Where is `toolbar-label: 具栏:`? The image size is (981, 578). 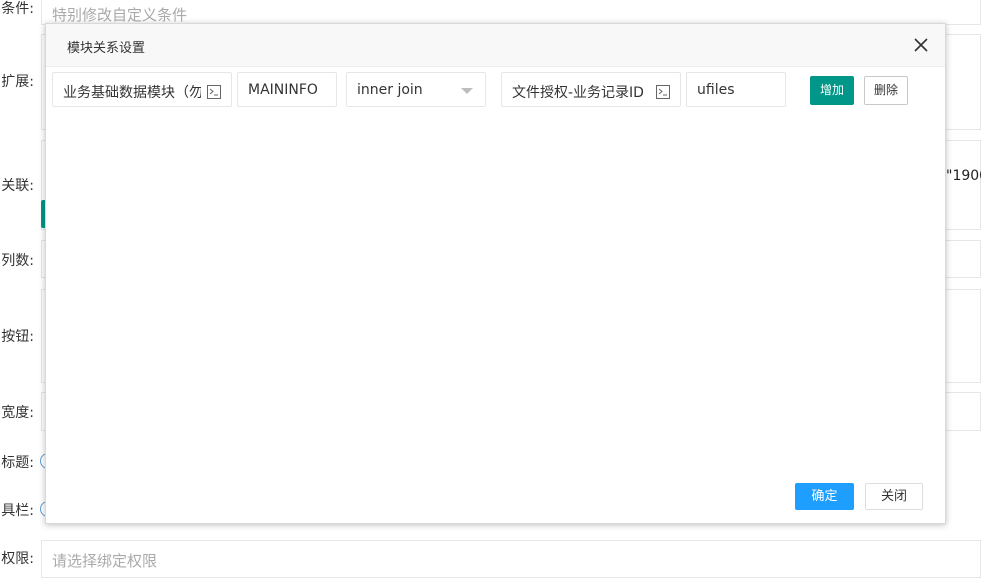 toolbar-label: 具栏: is located at coordinates (17, 511).